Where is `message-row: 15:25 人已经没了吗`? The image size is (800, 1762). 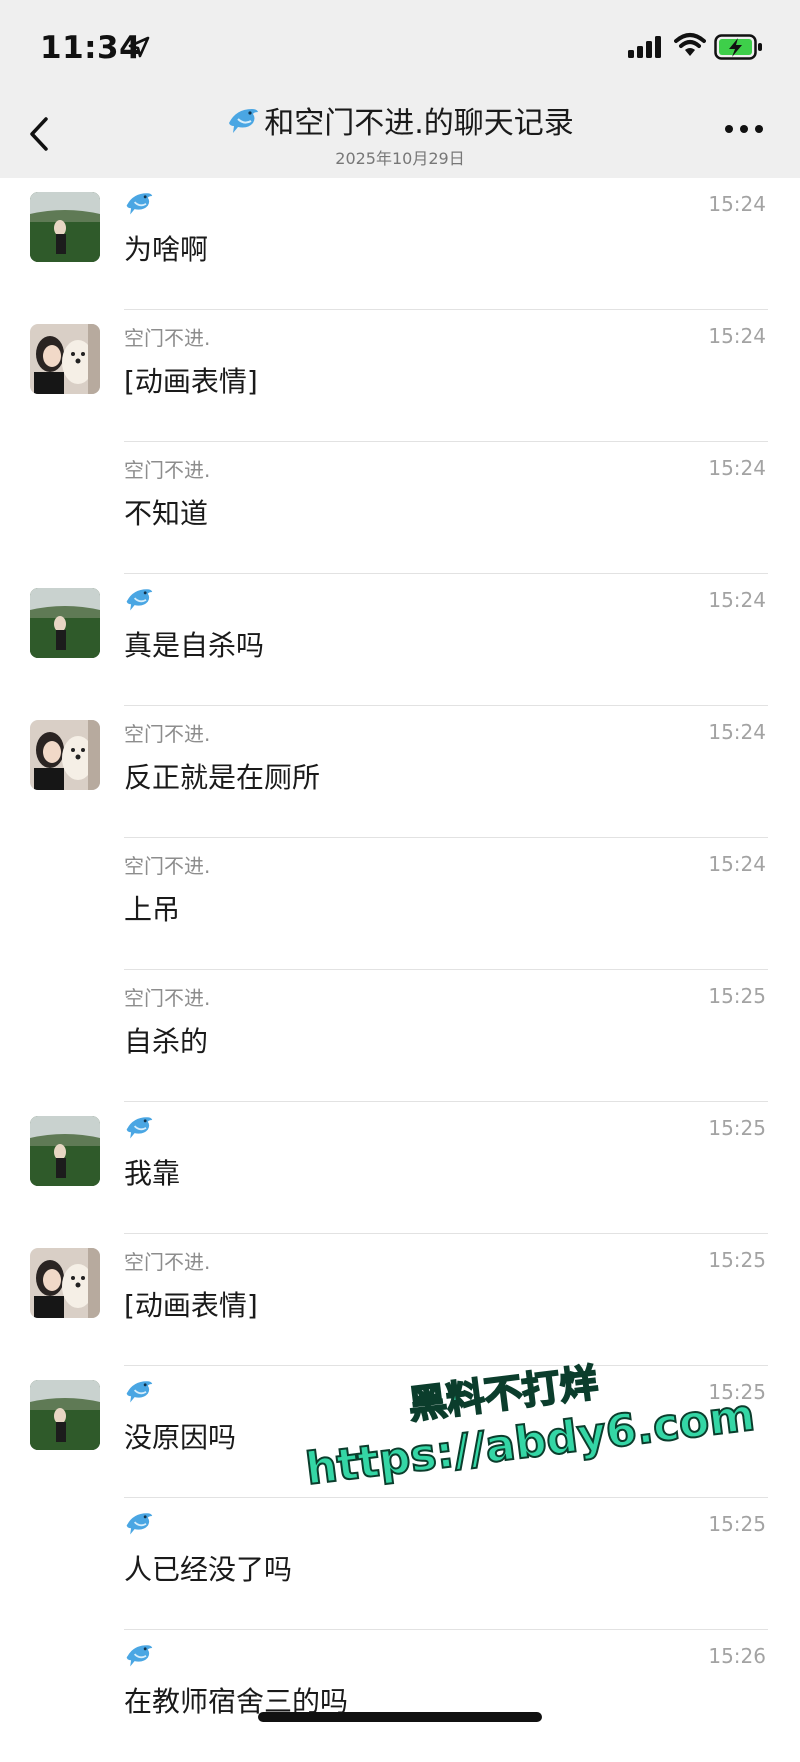
message-row: 15:25 人已经没了吗 is located at coordinates (400, 1564).